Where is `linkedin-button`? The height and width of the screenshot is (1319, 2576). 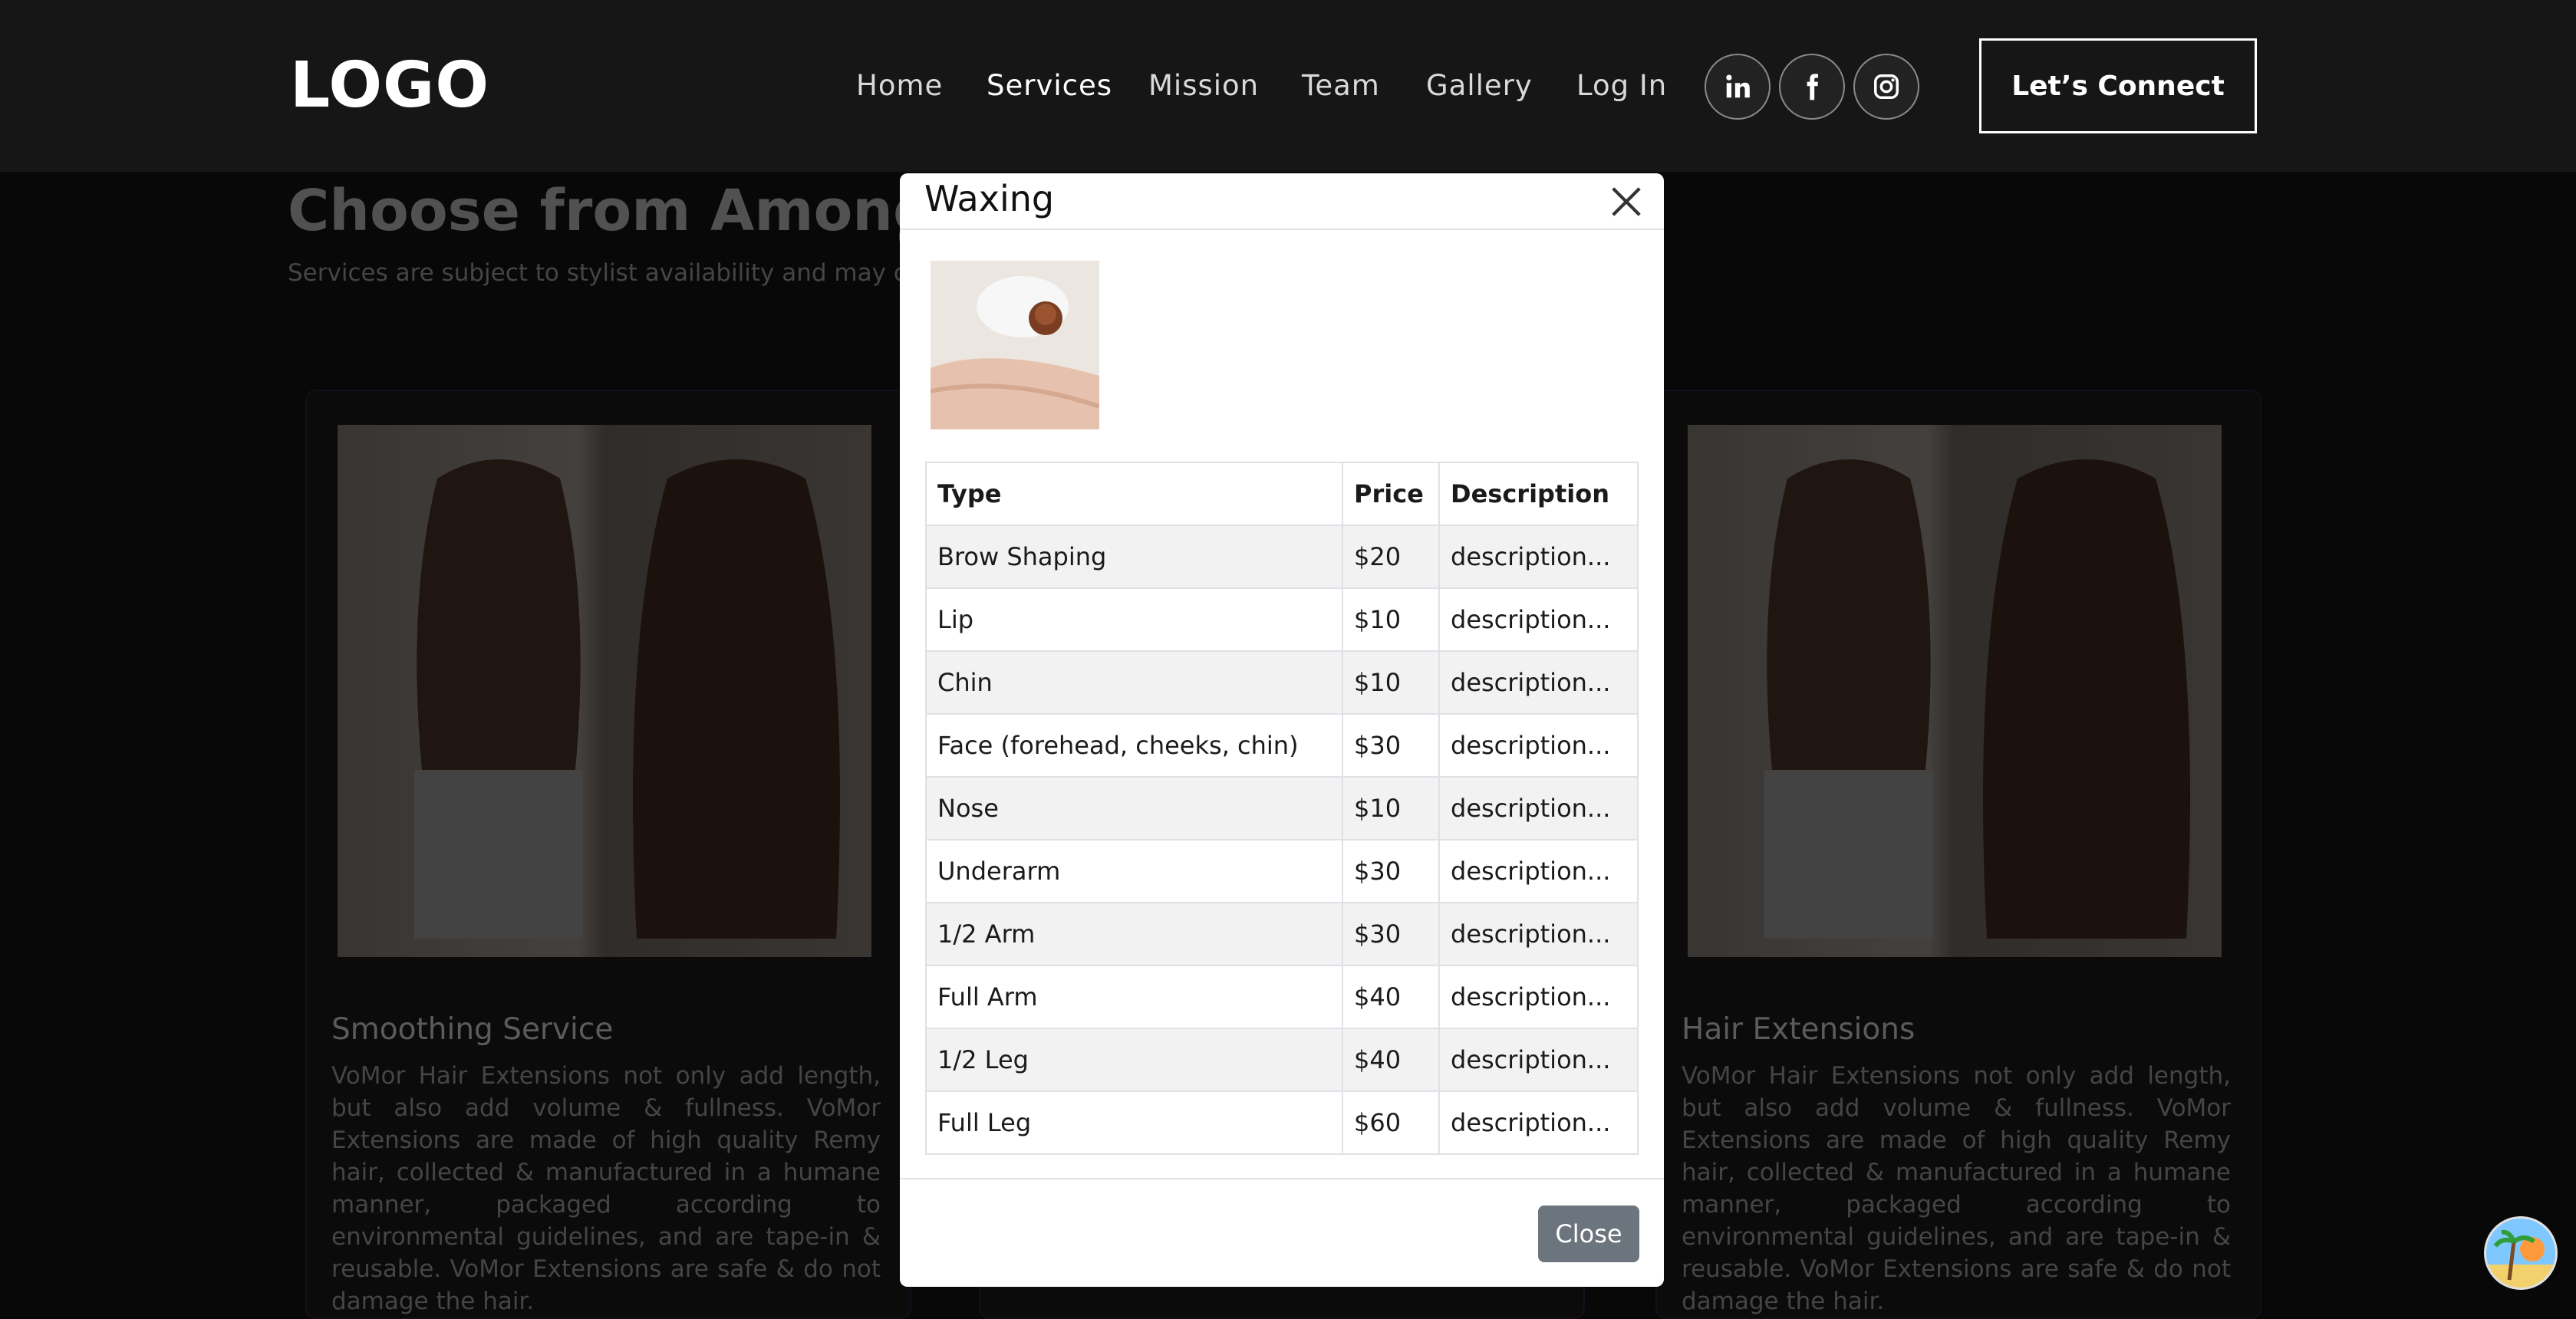 linkedin-button is located at coordinates (1738, 87).